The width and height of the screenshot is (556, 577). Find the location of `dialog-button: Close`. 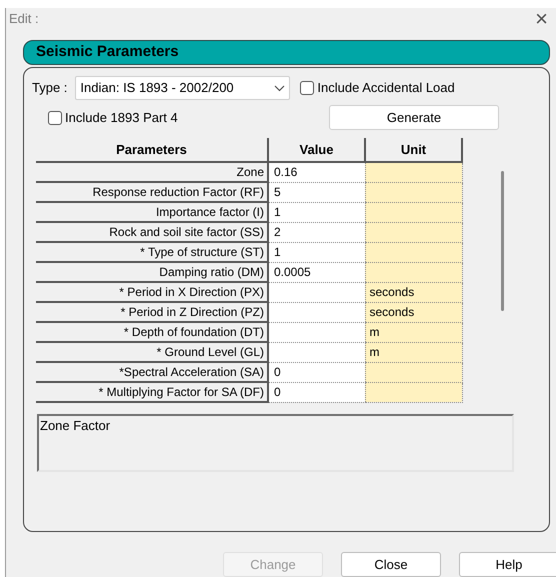

dialog-button: Close is located at coordinates (391, 564).